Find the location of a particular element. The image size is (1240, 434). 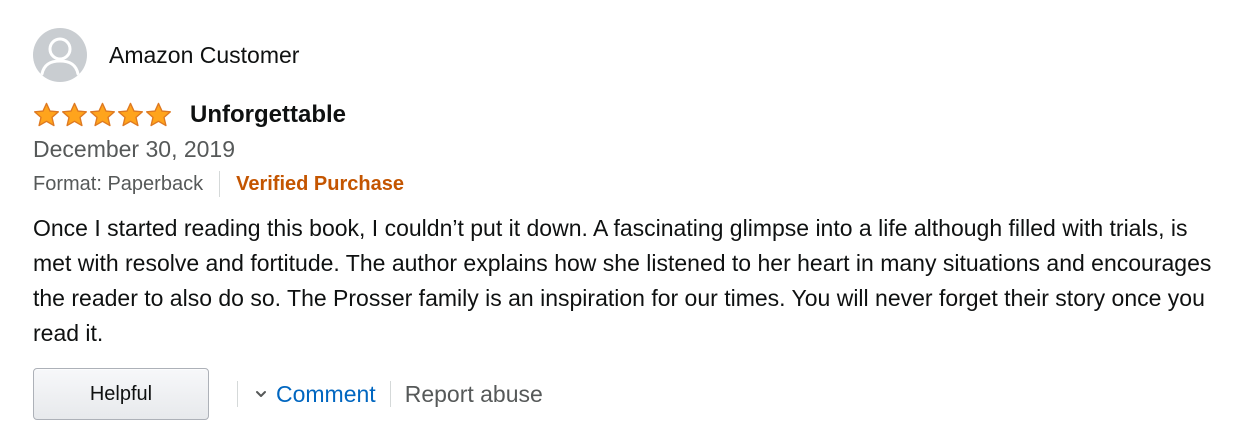

review-actions: Helpful Comment Report abuse is located at coordinates (628, 394).